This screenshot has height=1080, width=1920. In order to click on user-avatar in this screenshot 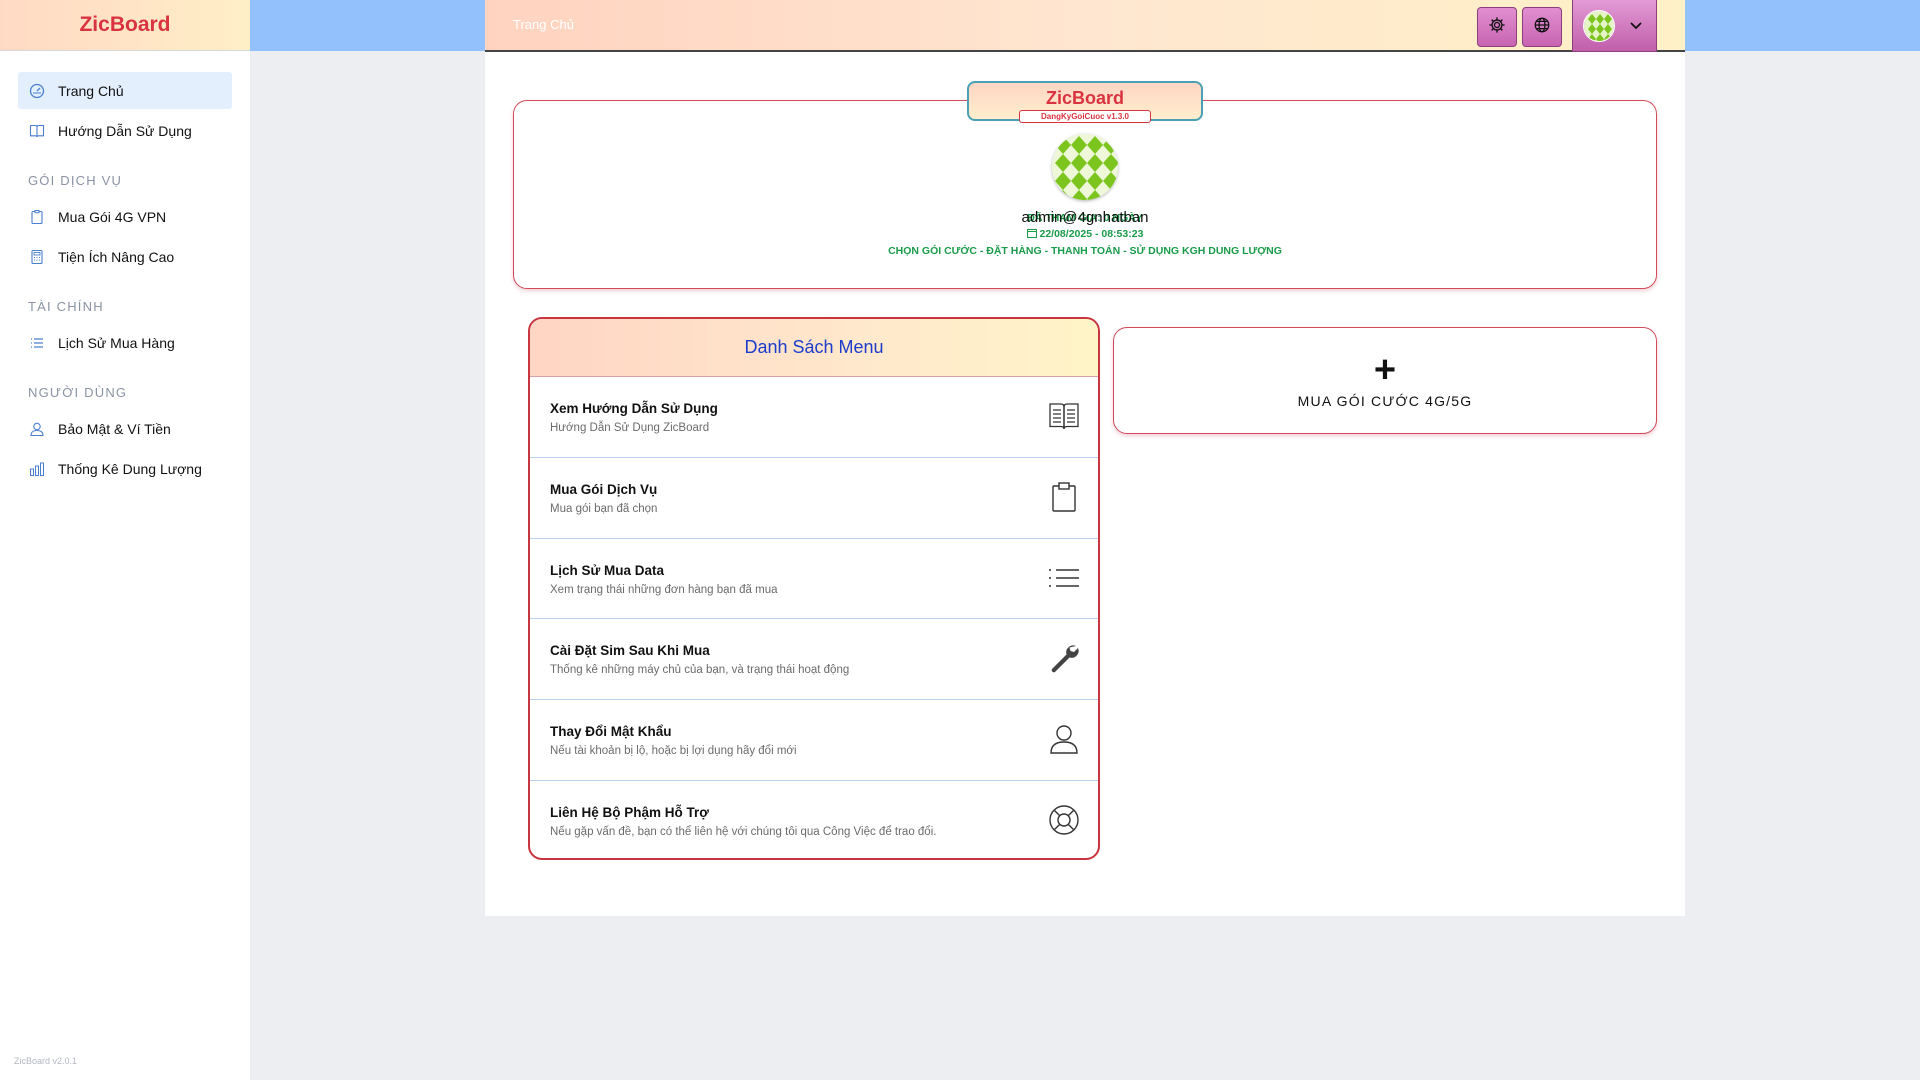, I will do `click(1599, 25)`.